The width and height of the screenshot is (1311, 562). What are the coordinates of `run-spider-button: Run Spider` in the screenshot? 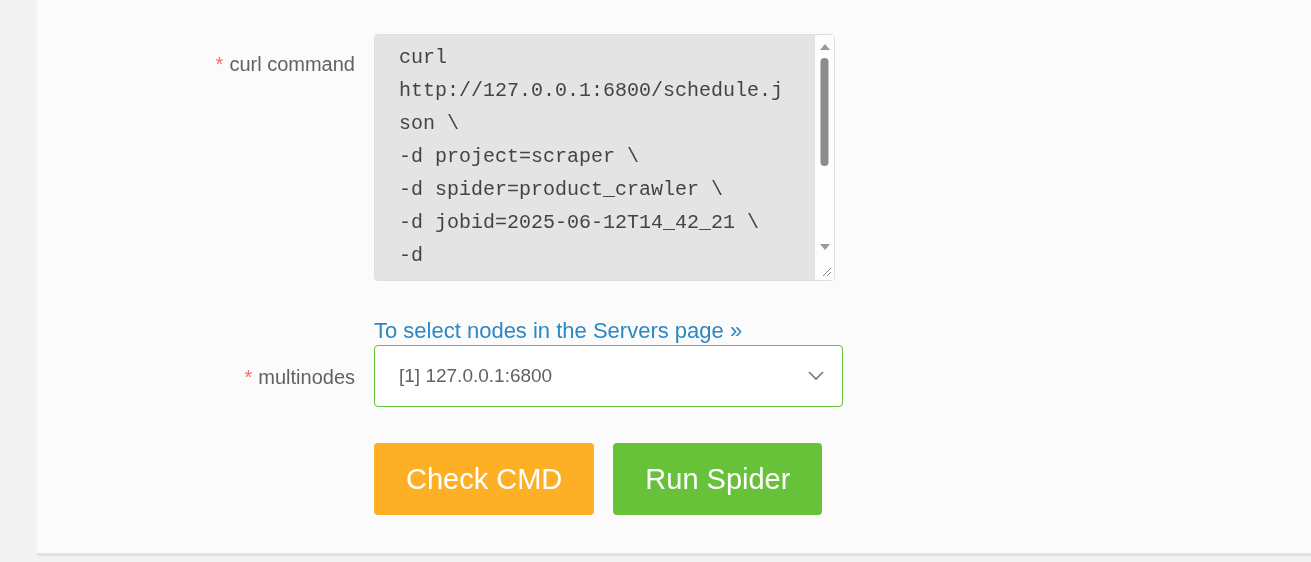 It's located at (718, 479).